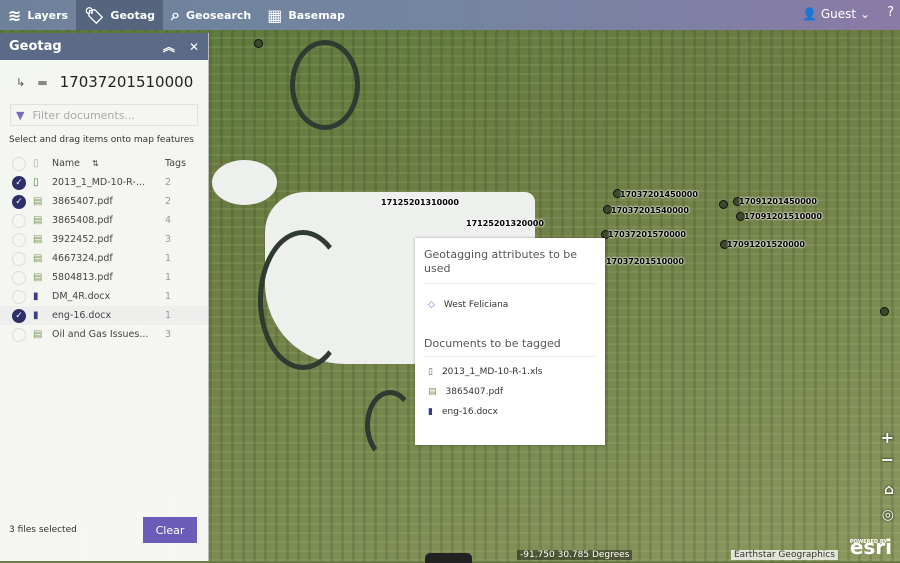 Image resolution: width=900 pixels, height=563 pixels. I want to click on file-name: 3865408.pdf, so click(82, 220).